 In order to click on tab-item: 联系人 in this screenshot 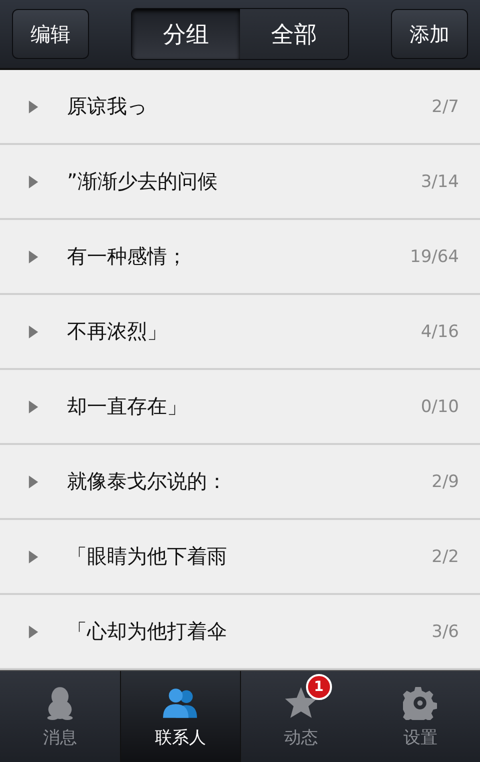, I will do `click(180, 716)`.